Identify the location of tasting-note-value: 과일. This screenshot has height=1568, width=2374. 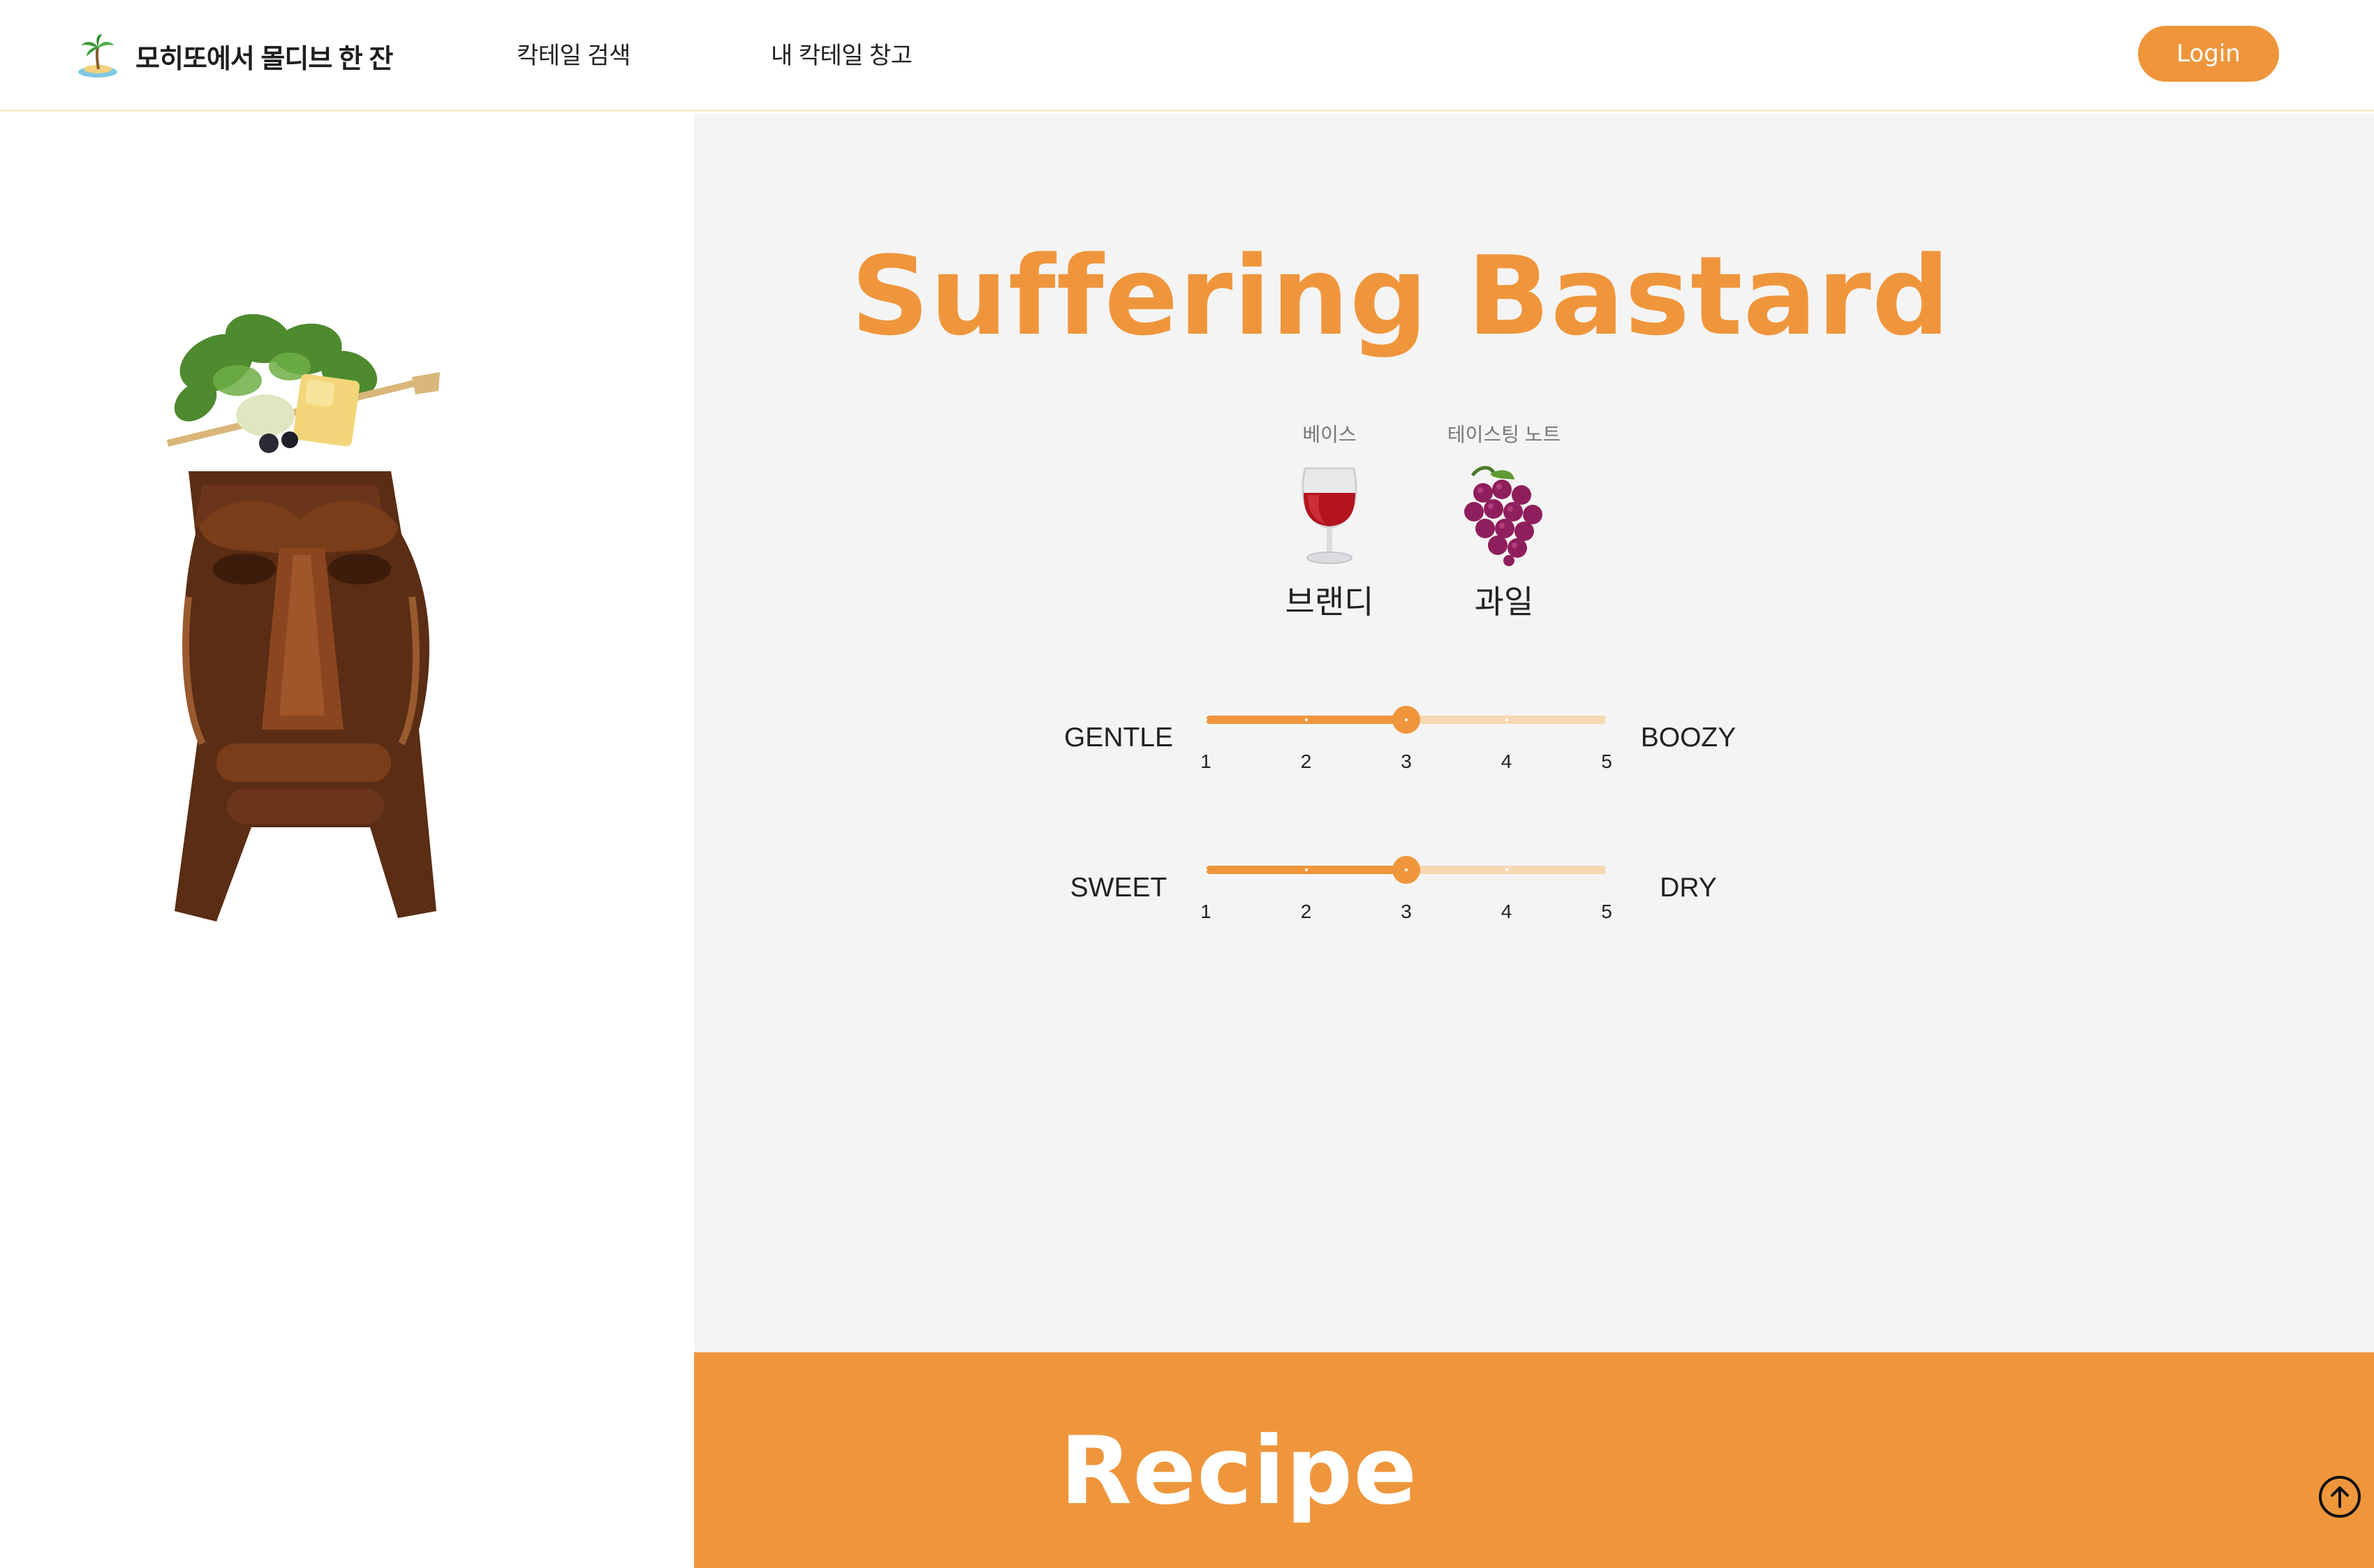
(1504, 602).